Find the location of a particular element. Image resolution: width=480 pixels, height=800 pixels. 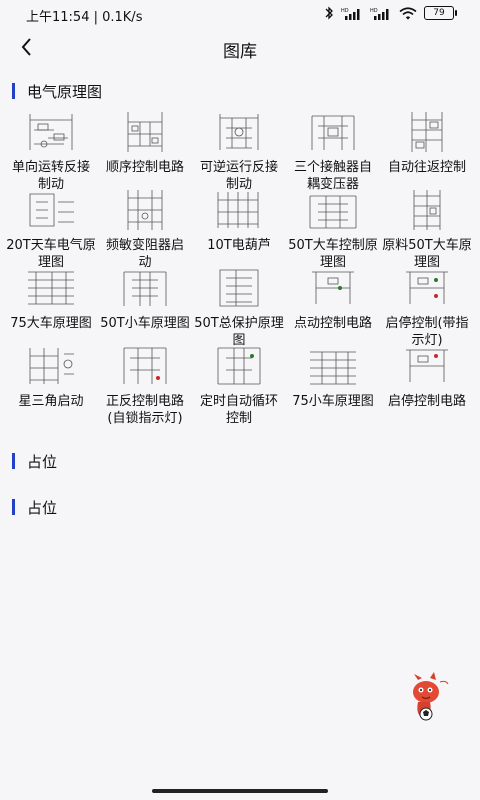

grid-item: 50T总保护原理图 is located at coordinates (239, 307).